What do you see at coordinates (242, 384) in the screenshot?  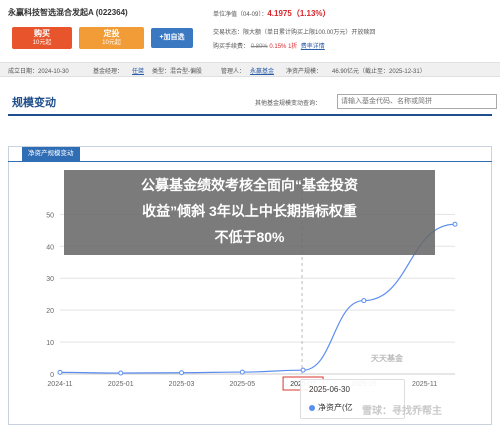 I see `x-tick-label: 2025-05` at bounding box center [242, 384].